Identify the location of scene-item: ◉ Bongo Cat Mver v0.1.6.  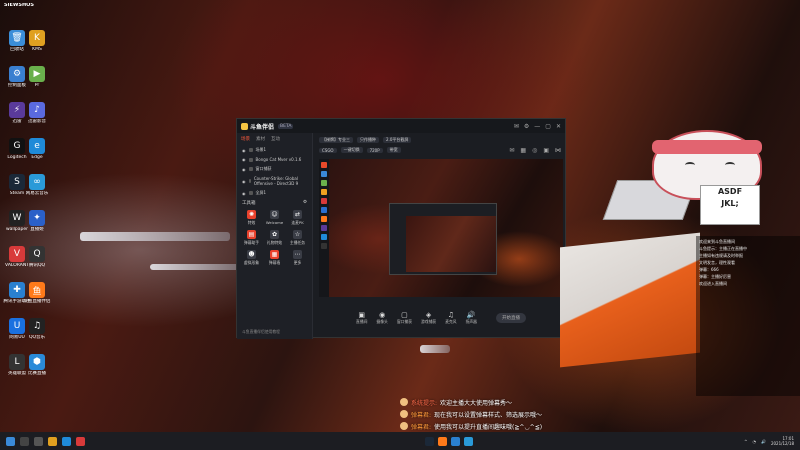
(274, 159).